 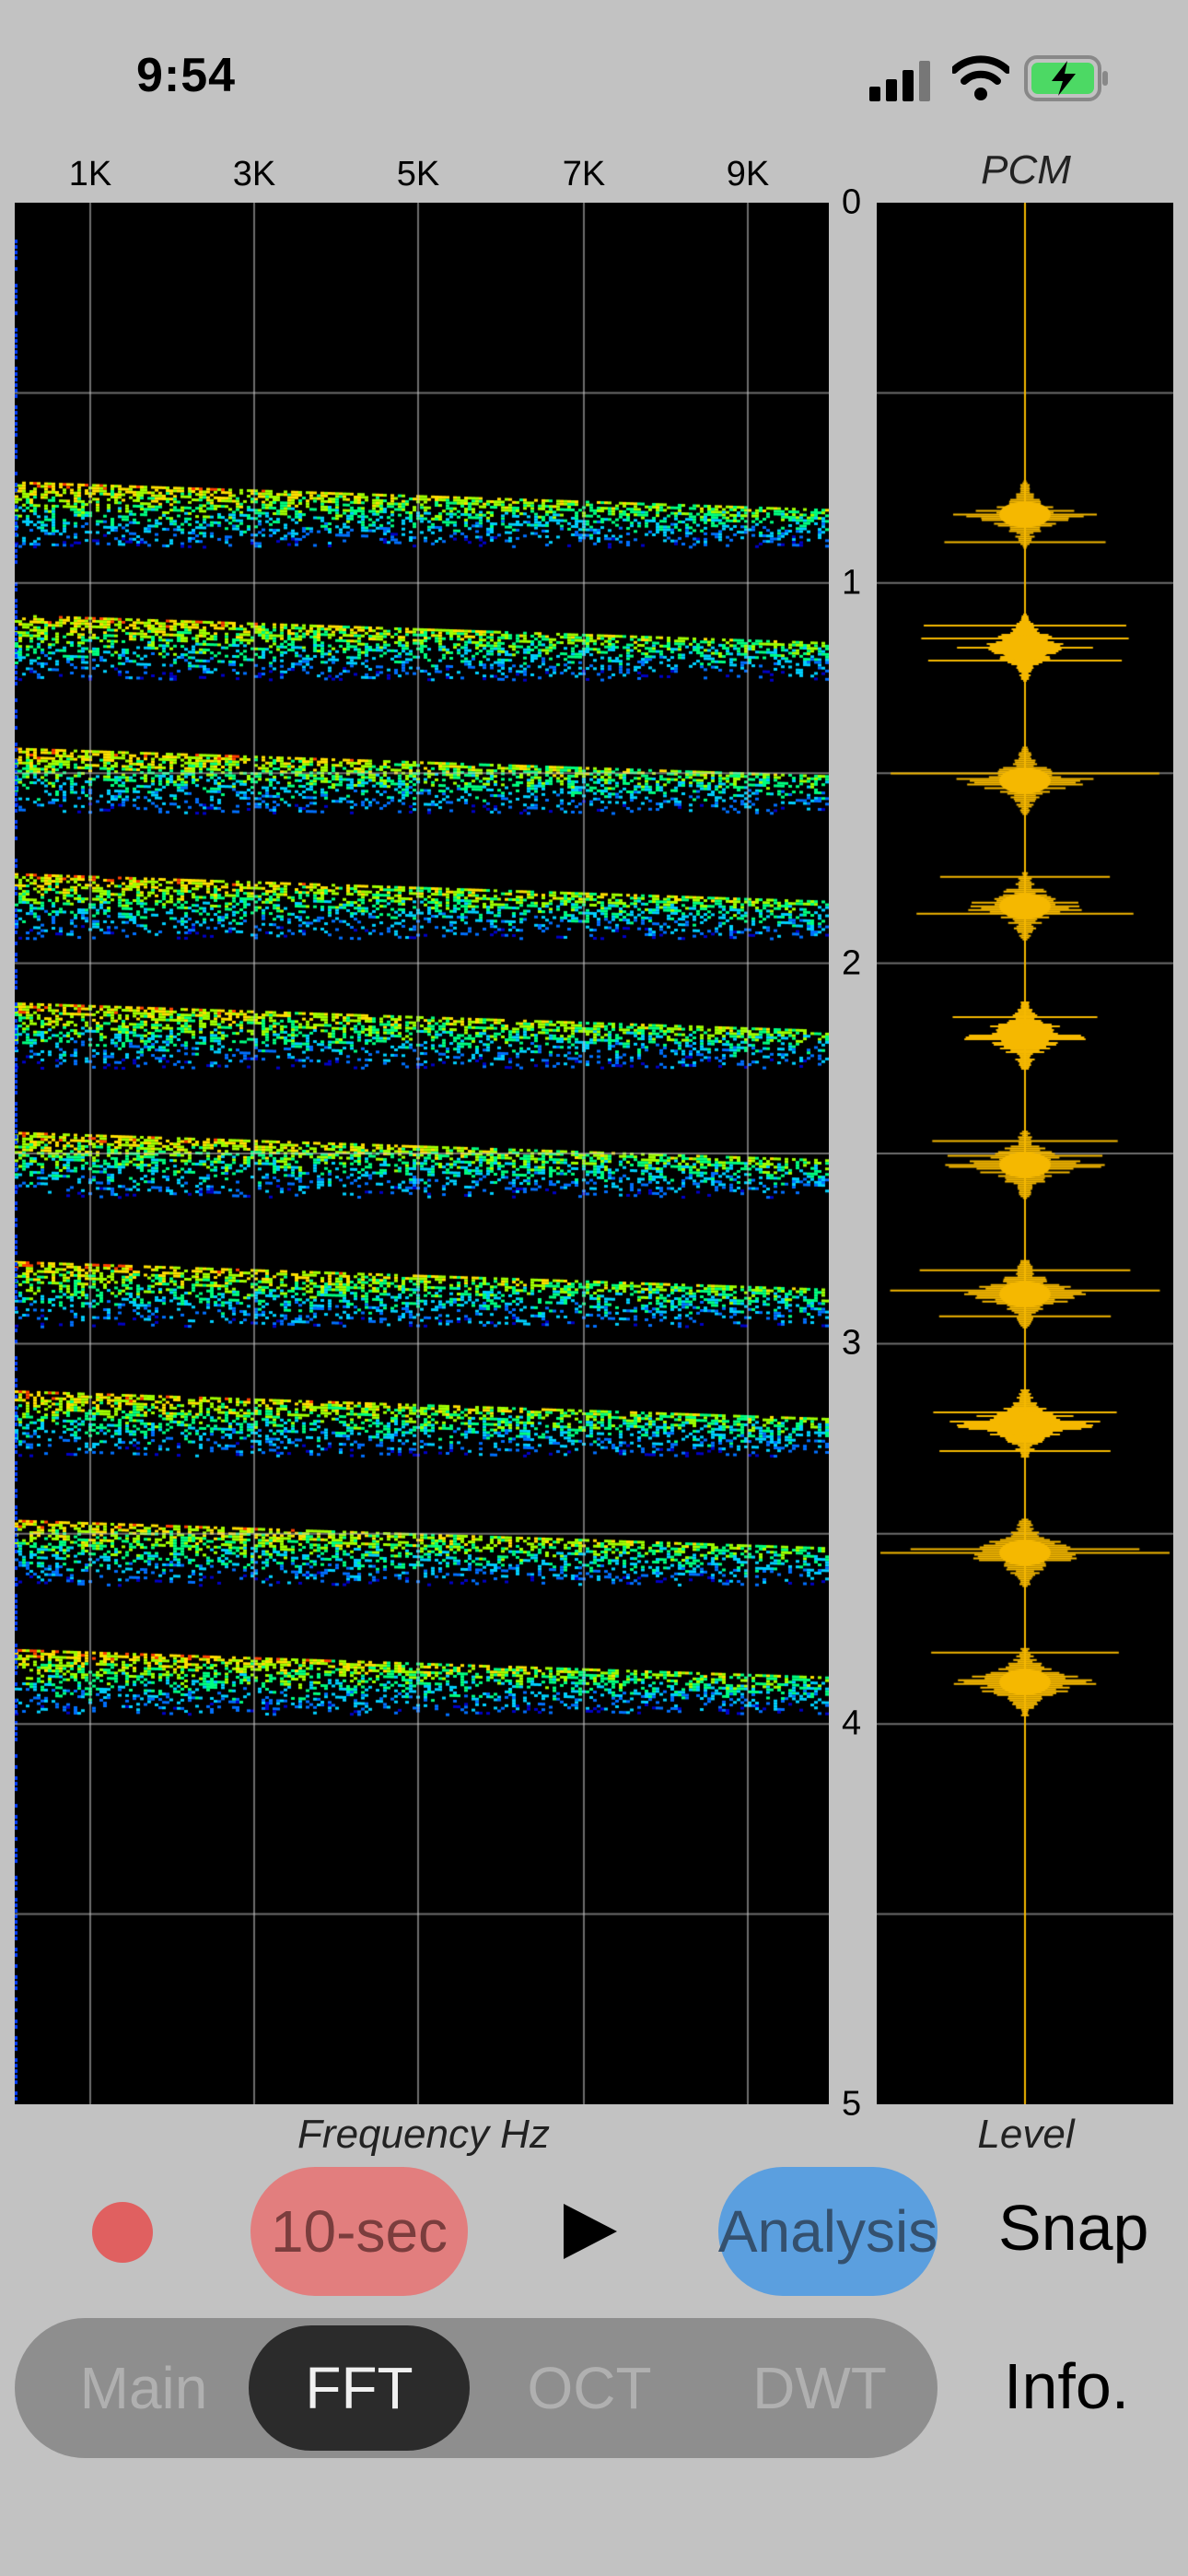 What do you see at coordinates (828, 2231) in the screenshot?
I see `analysis-button: Analysis` at bounding box center [828, 2231].